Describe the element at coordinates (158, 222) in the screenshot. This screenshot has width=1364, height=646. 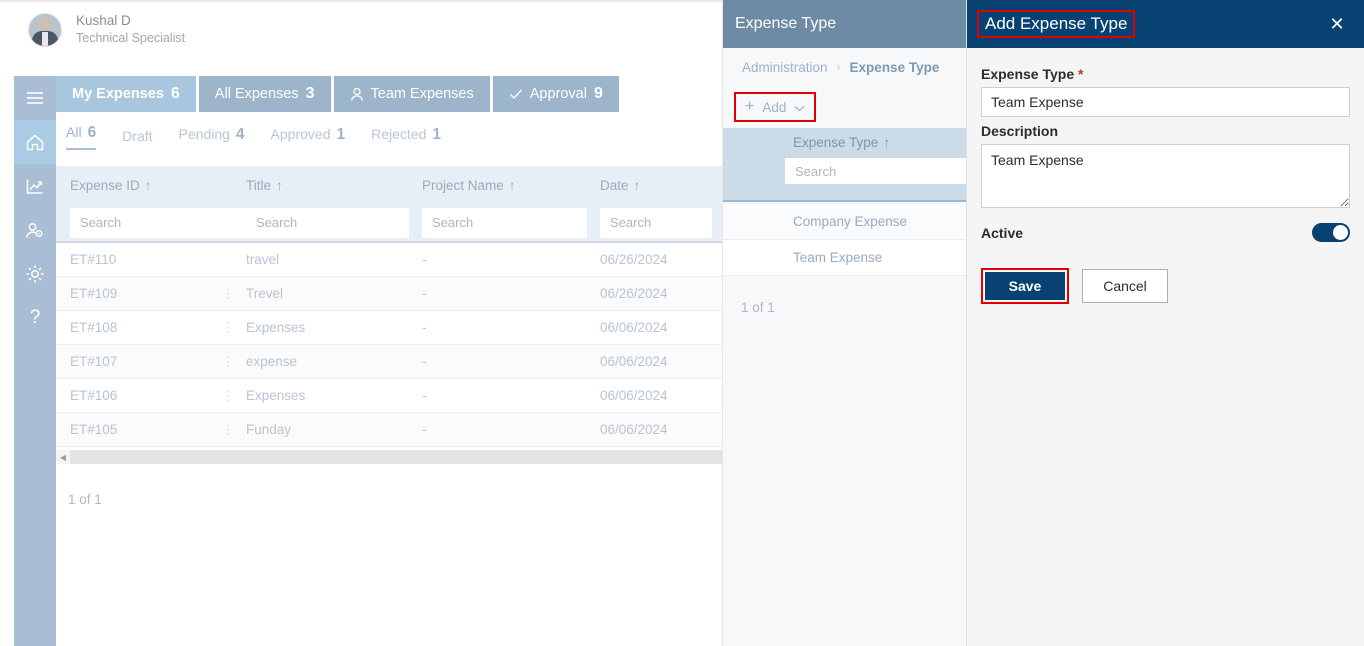
I see `search-input-expense-id` at that location.